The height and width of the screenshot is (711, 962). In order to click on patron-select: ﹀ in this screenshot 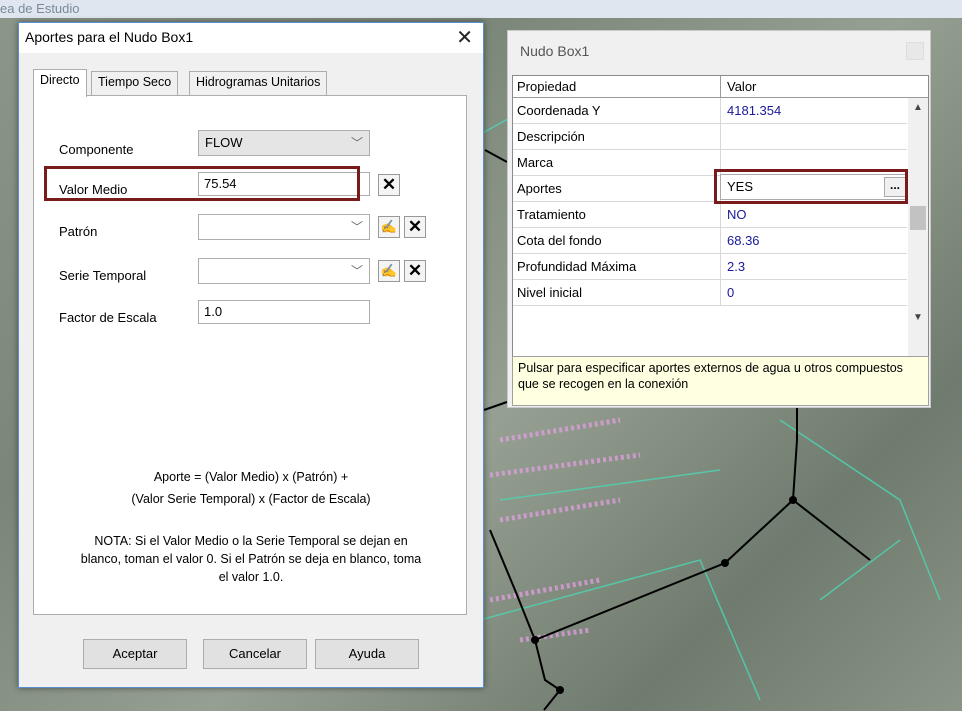, I will do `click(284, 227)`.